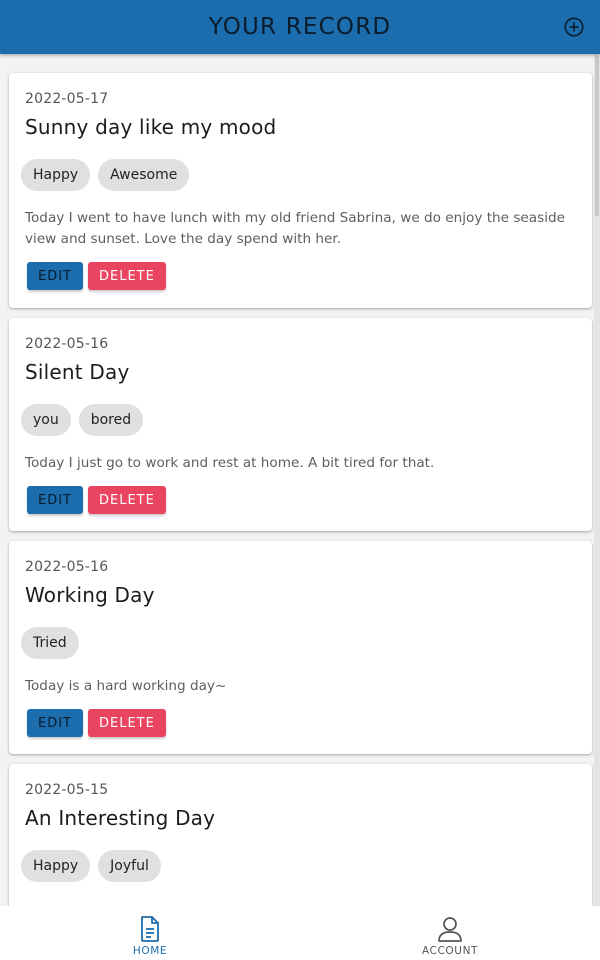 The image size is (600, 960). Describe the element at coordinates (129, 866) in the screenshot. I see `tag-chip: Joyful` at that location.